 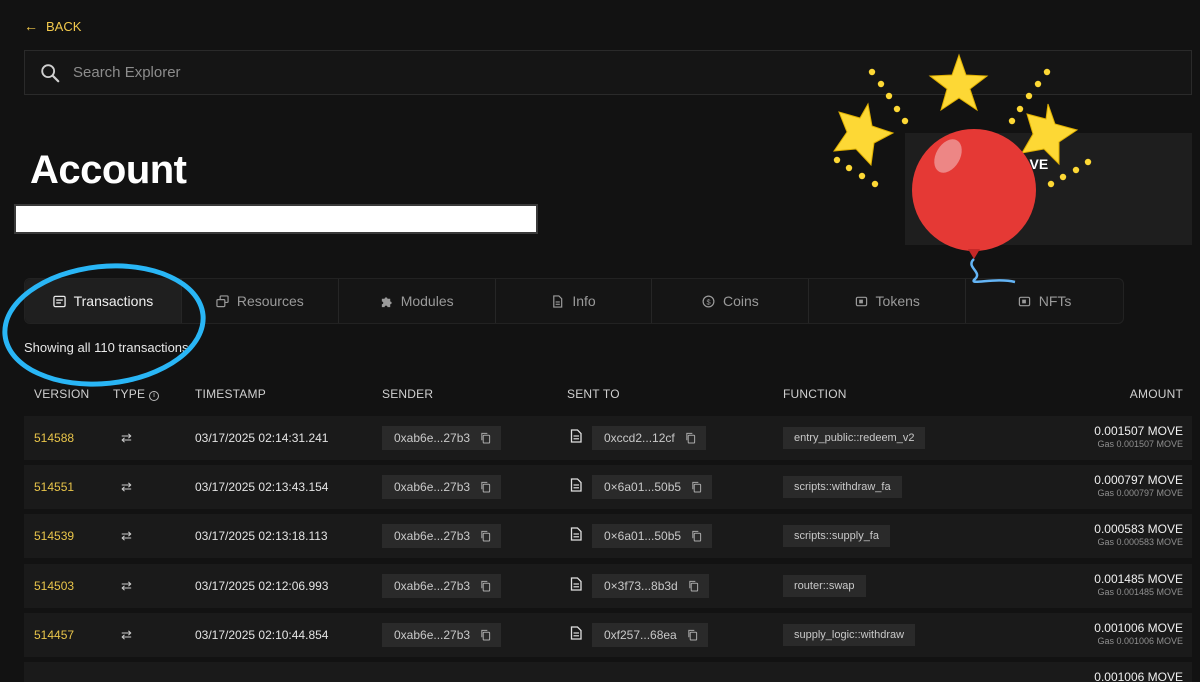 I want to click on arrow-left-icon: ←, so click(x=31, y=26).